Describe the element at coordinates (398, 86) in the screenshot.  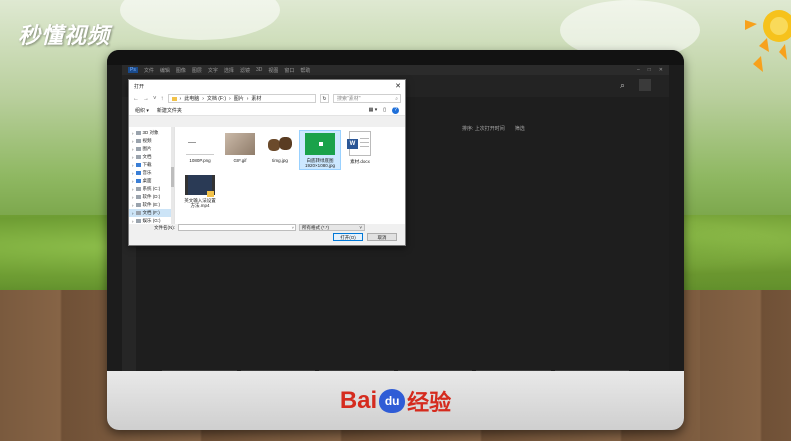
I see `dialog-close-icon: ✕` at that location.